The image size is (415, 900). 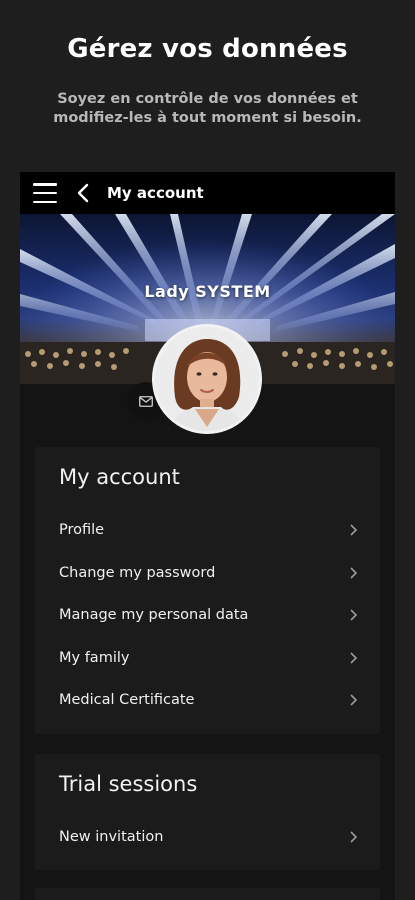 I want to click on trial-sessions-section: Trial sessions New invitation, so click(x=207, y=812).